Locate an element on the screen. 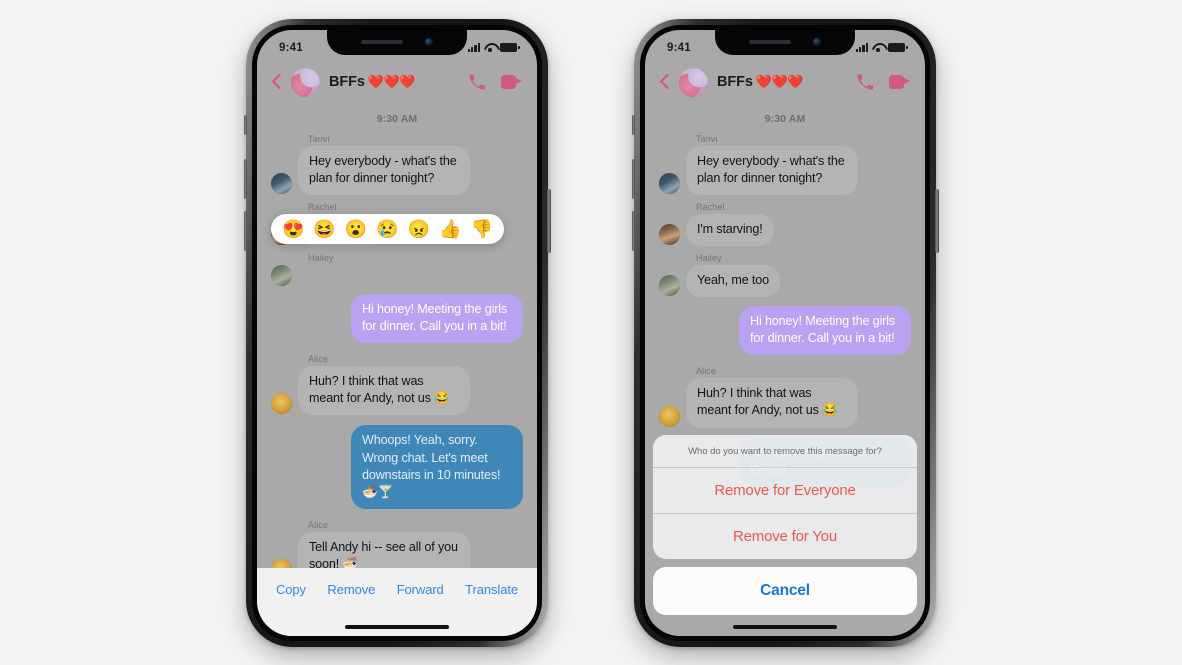  video-call-icon is located at coordinates (511, 82).